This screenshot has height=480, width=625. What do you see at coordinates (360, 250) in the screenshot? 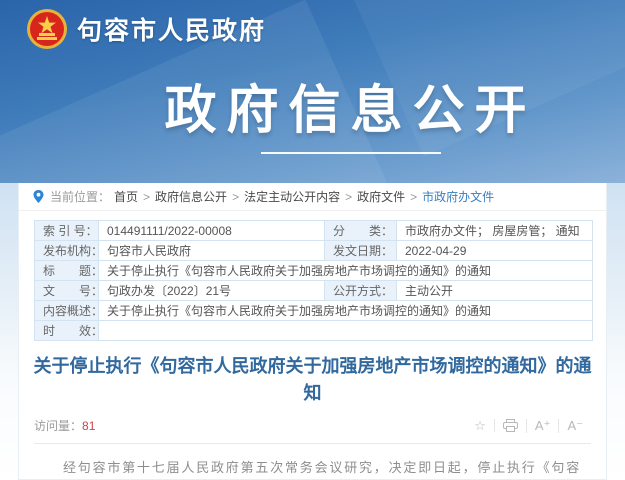
I see `issue-date-label: 发文日期：` at bounding box center [360, 250].